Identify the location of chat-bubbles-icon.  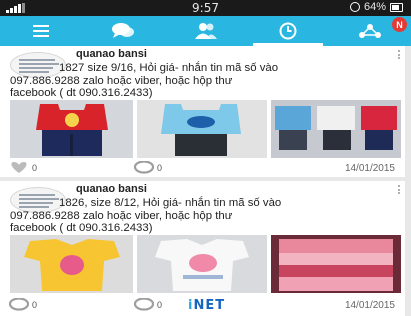
(123, 30).